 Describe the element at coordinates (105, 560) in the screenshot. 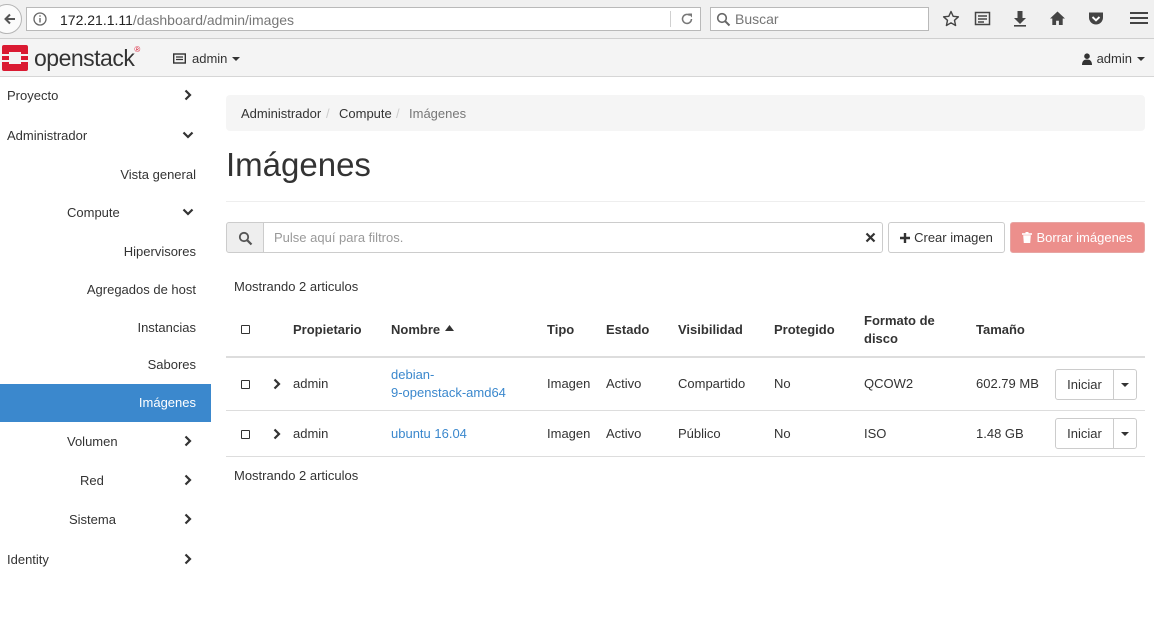

I see `sidebar-item-identity: Identity` at that location.